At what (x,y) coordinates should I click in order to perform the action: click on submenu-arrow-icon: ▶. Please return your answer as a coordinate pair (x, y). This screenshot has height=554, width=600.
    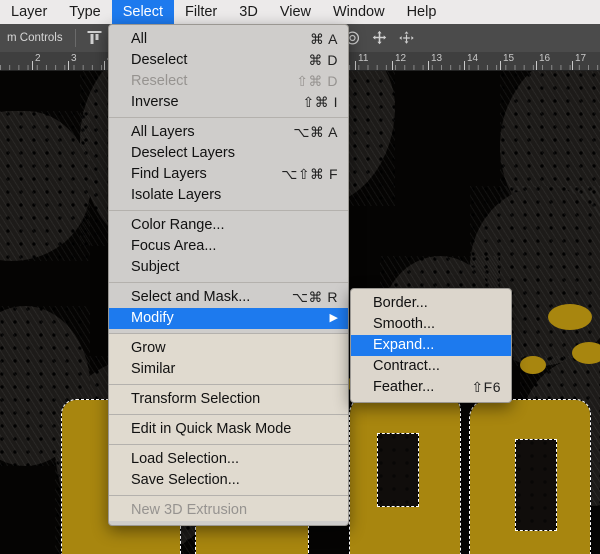
    Looking at the image, I should click on (333, 318).